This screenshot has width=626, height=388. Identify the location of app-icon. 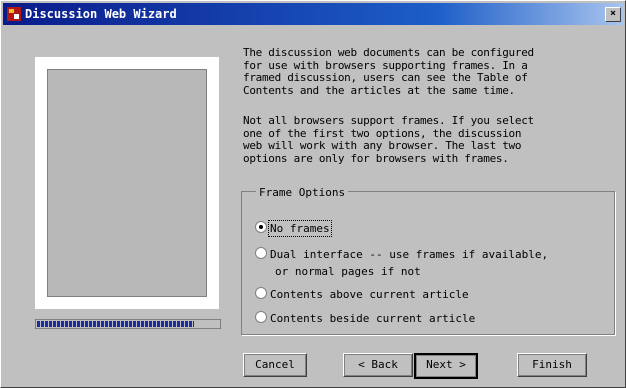
(14, 14).